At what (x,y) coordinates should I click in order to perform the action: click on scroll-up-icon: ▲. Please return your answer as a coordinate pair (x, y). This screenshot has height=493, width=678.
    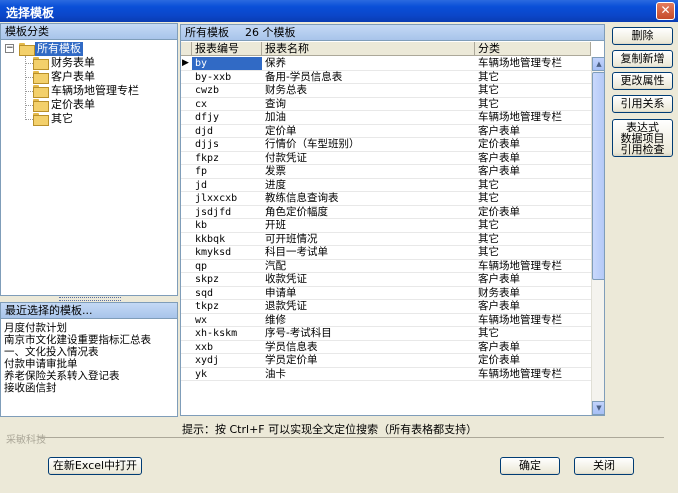
    Looking at the image, I should click on (598, 64).